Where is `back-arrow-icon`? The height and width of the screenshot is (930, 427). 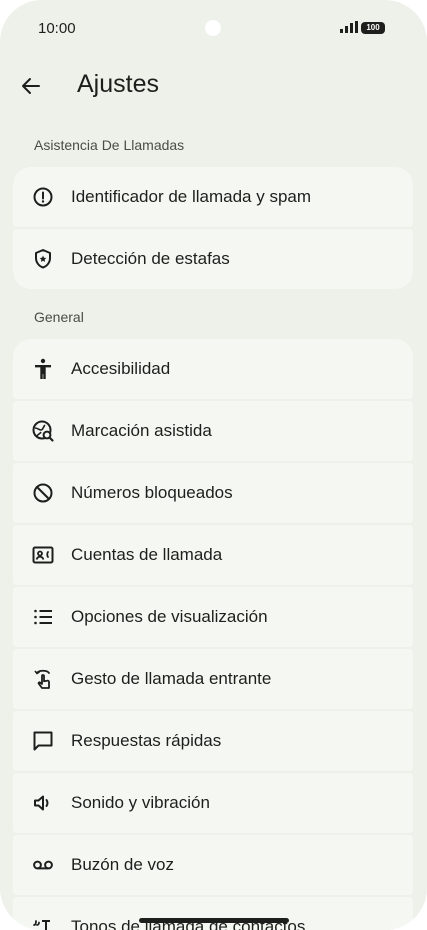 back-arrow-icon is located at coordinates (31, 86).